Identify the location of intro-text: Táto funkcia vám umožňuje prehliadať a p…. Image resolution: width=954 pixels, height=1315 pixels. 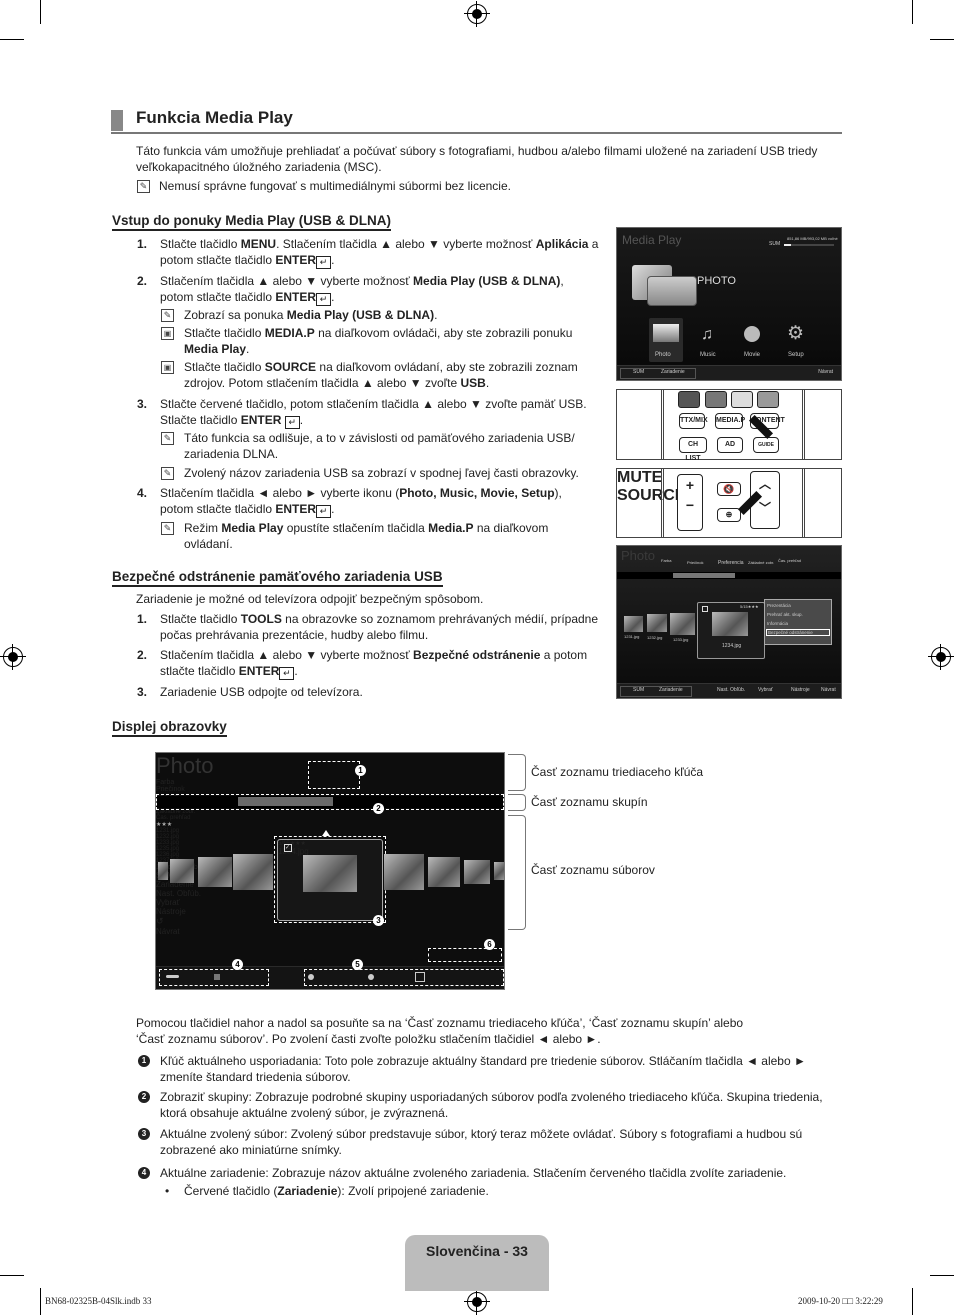
(477, 159).